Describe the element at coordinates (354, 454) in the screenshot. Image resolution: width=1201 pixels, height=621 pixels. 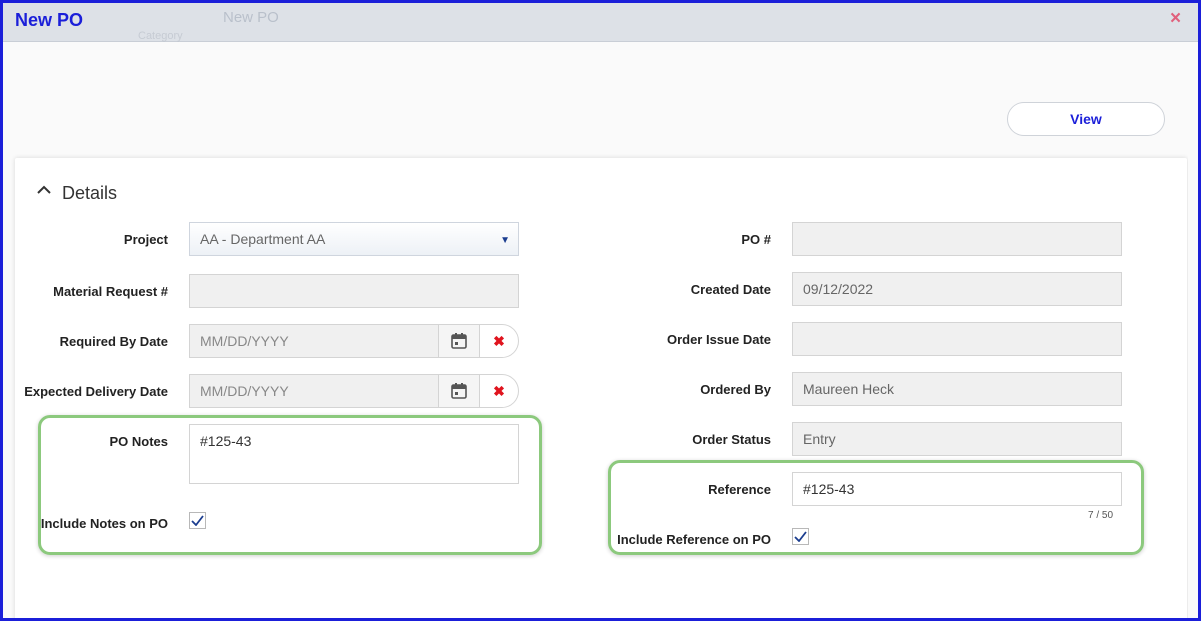
I see `po-notes-textarea: #125-43` at that location.